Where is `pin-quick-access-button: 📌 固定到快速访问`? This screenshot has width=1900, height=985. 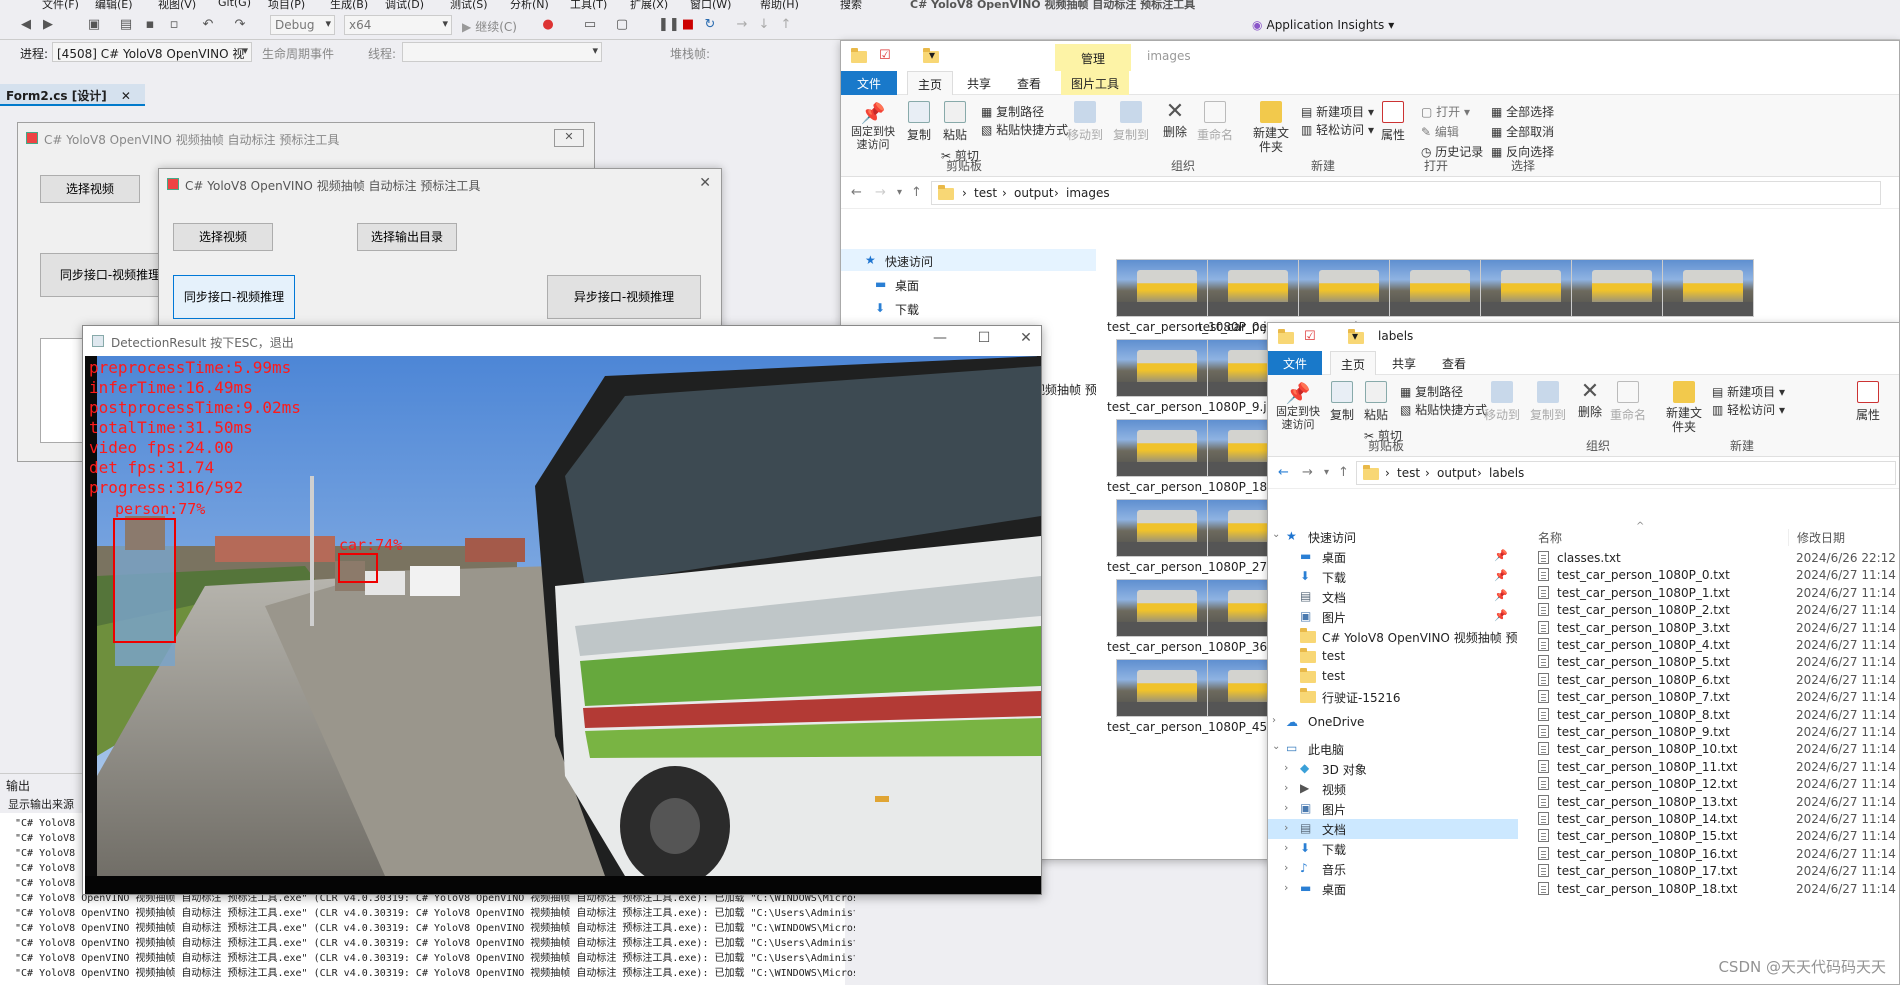
pin-quick-access-button: 📌 固定到快速访问 is located at coordinates (873, 126).